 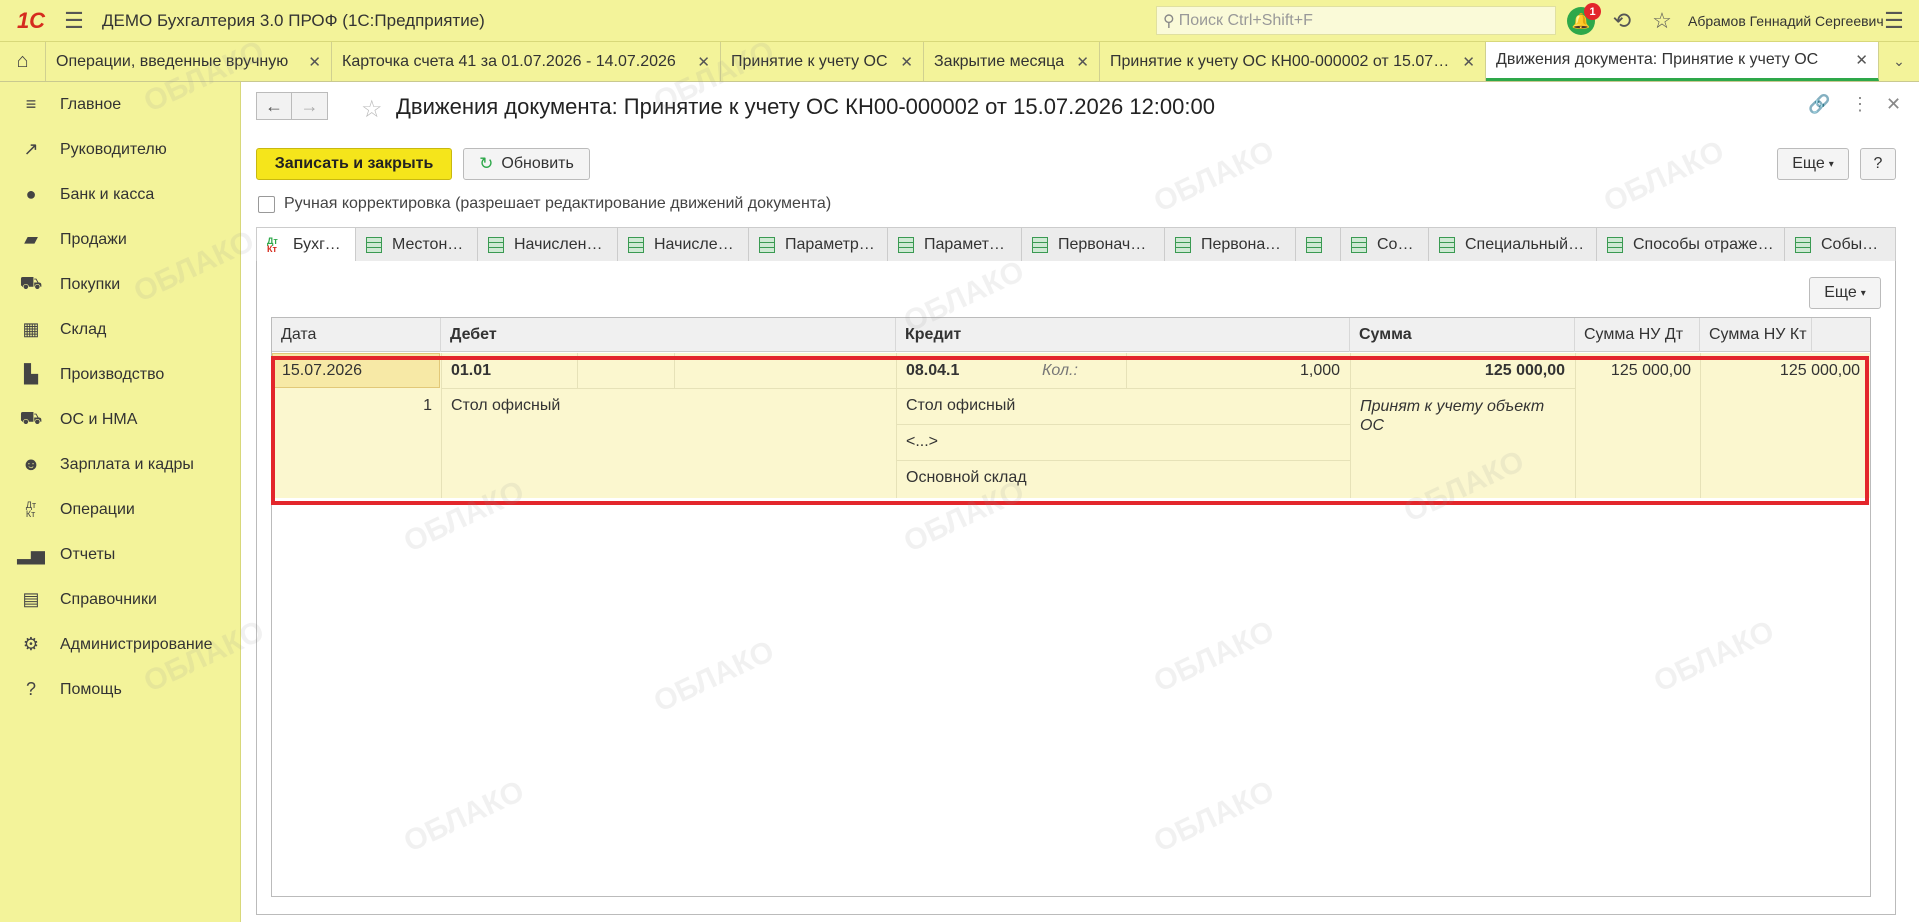 I want to click on settings-menu-icon: ☰, so click(x=1894, y=21).